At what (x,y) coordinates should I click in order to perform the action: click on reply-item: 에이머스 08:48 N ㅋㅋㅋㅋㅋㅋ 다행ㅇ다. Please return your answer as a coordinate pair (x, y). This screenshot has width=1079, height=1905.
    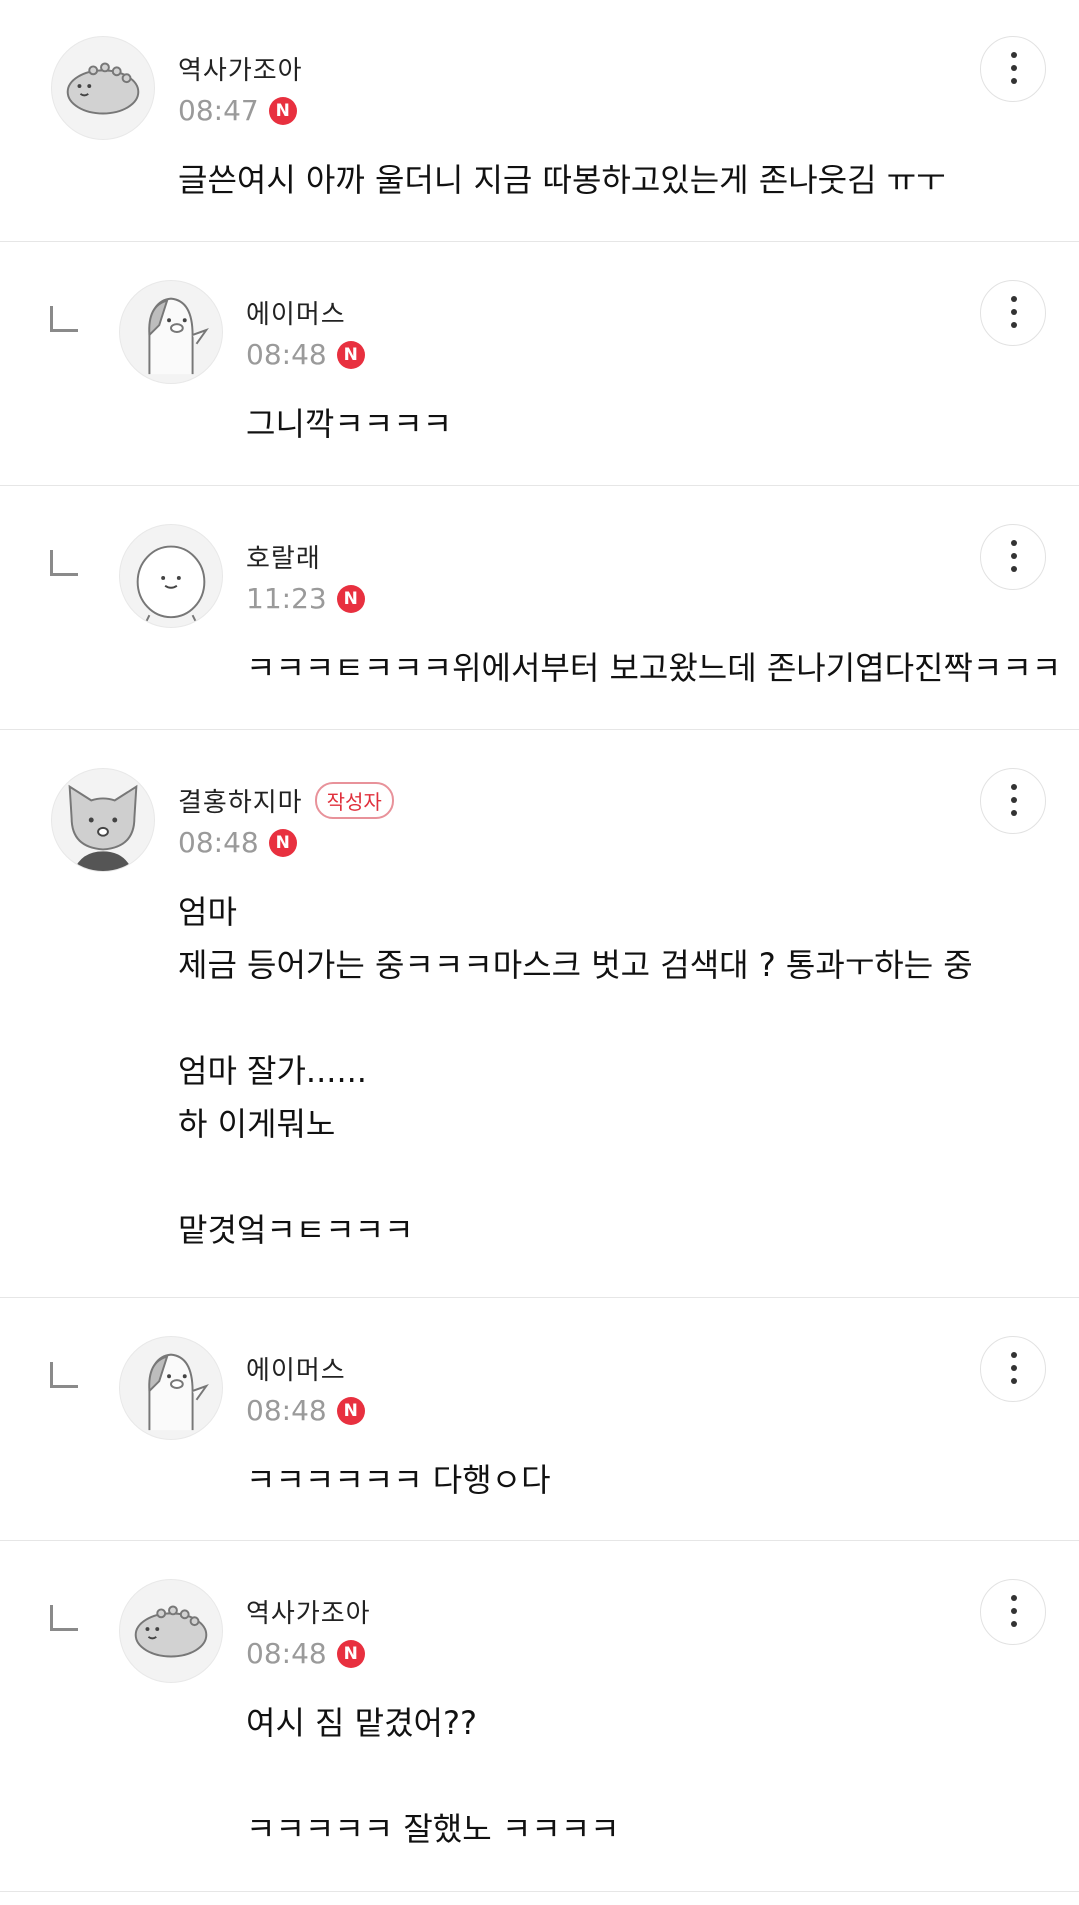
    Looking at the image, I should click on (539, 1419).